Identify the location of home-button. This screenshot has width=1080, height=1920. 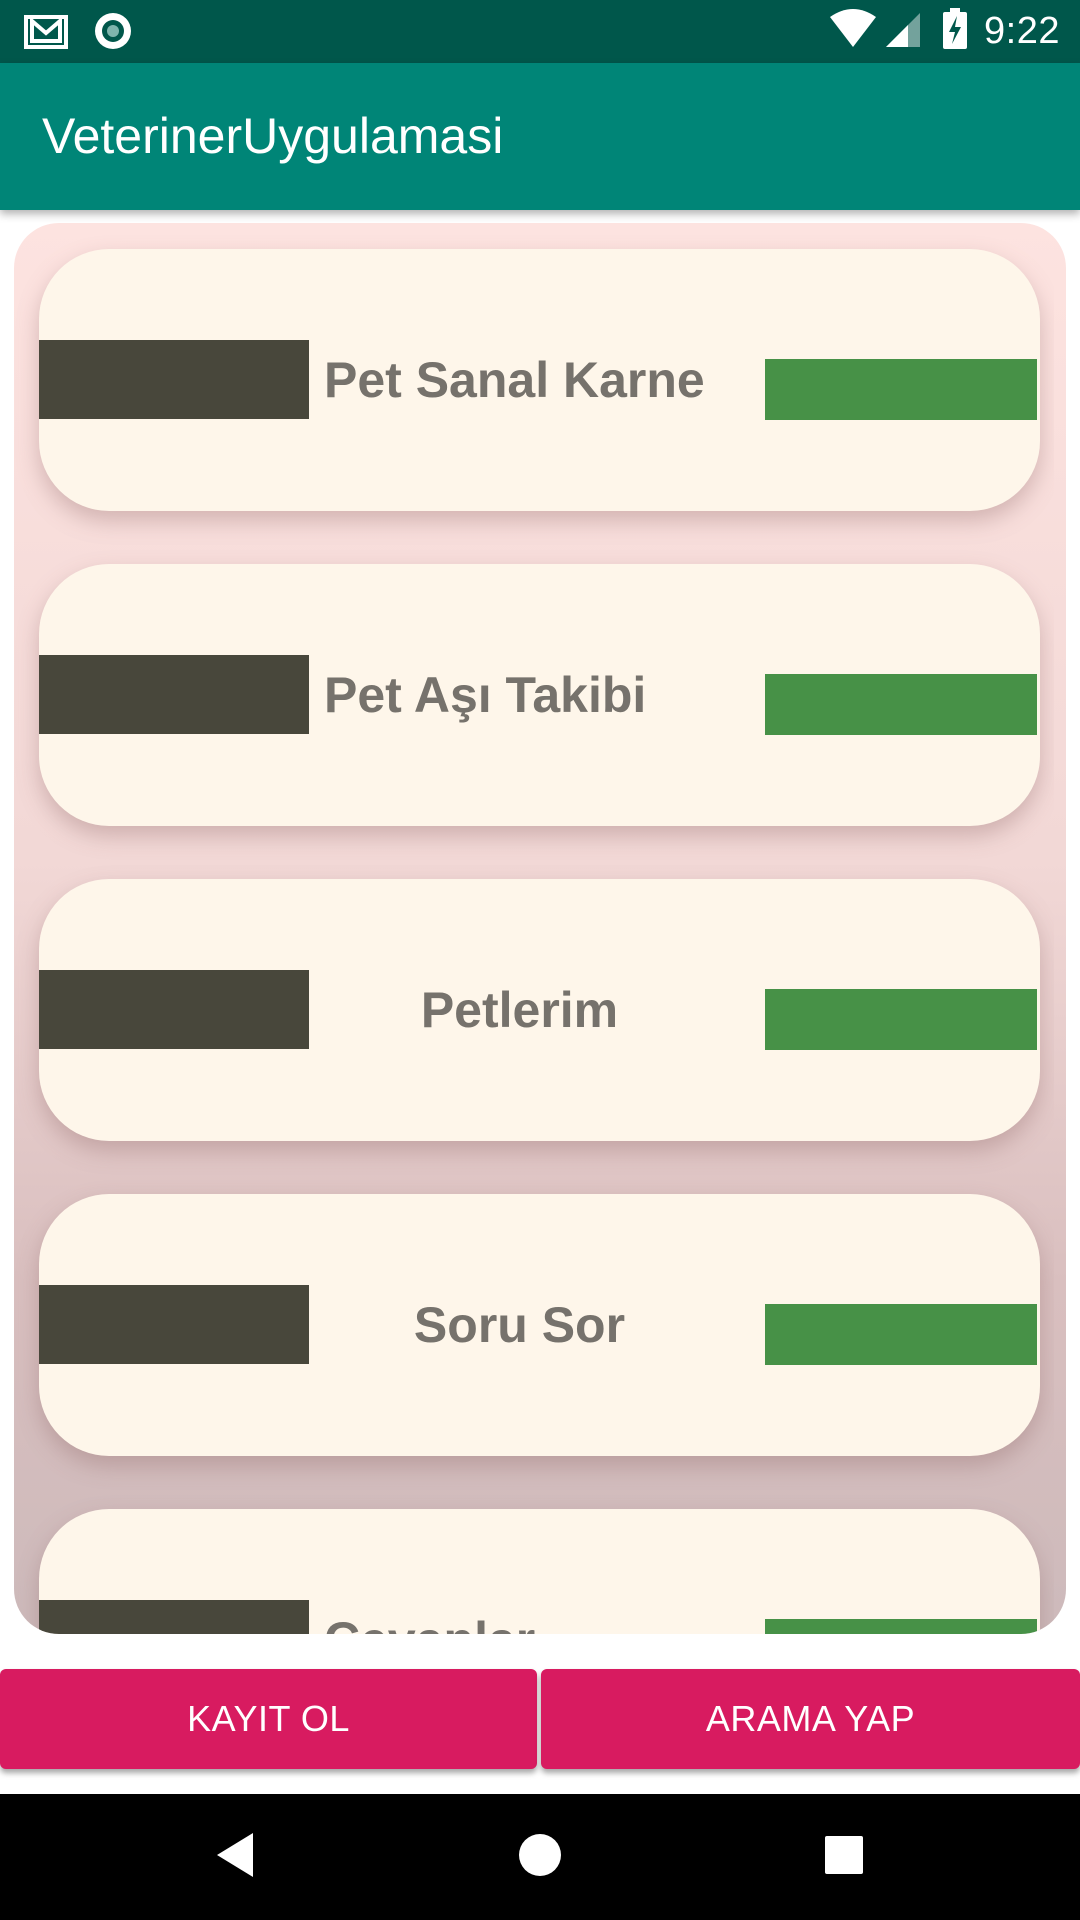
(540, 1857).